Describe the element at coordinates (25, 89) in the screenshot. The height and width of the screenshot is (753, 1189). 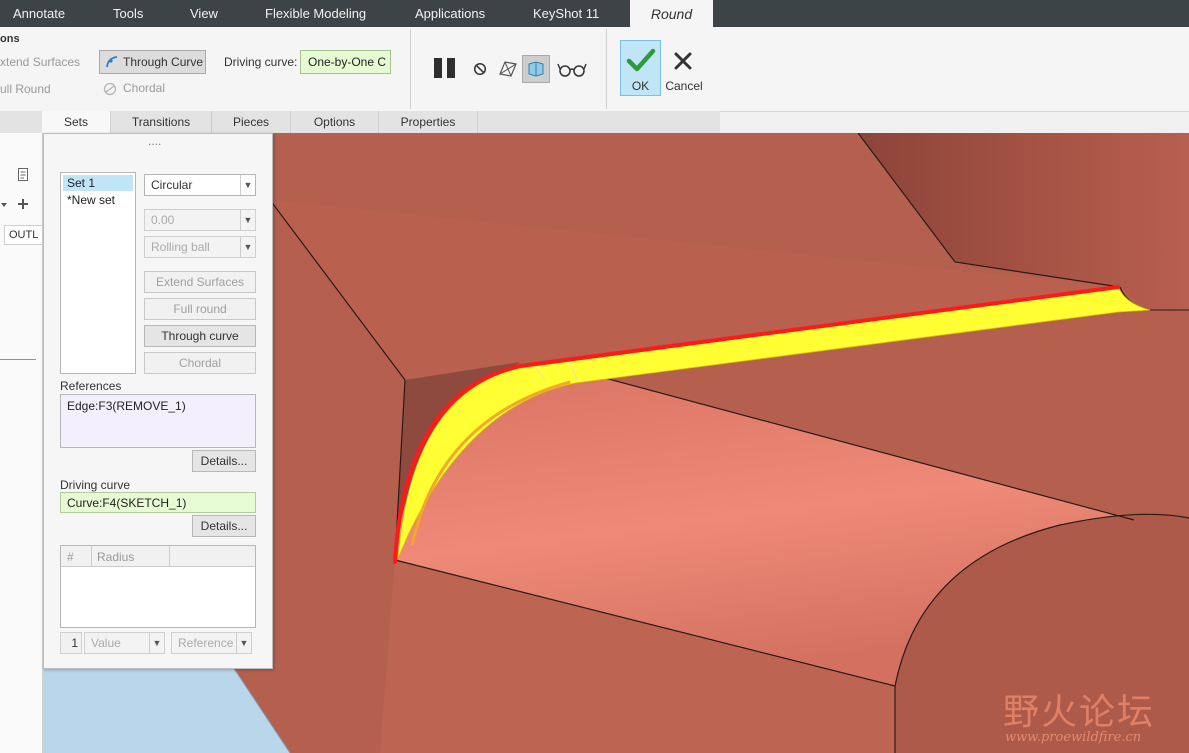
I see `full-round-option: ull Round` at that location.